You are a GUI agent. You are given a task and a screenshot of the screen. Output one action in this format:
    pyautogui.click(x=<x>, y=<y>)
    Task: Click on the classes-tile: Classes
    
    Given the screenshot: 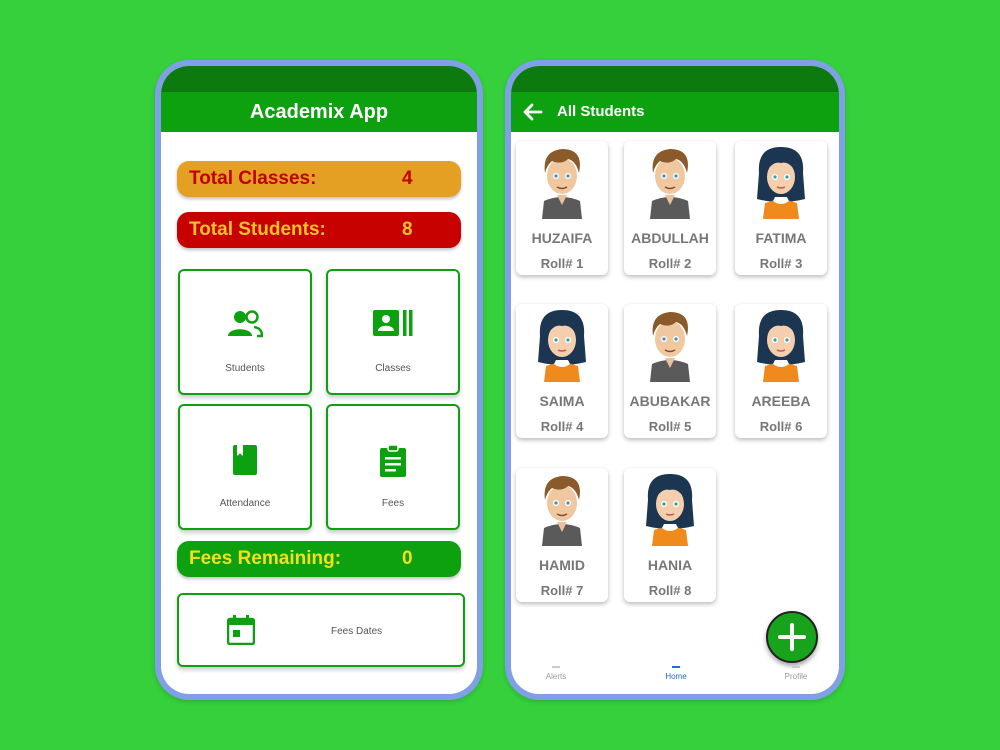 What is the action you would take?
    pyautogui.click(x=393, y=332)
    